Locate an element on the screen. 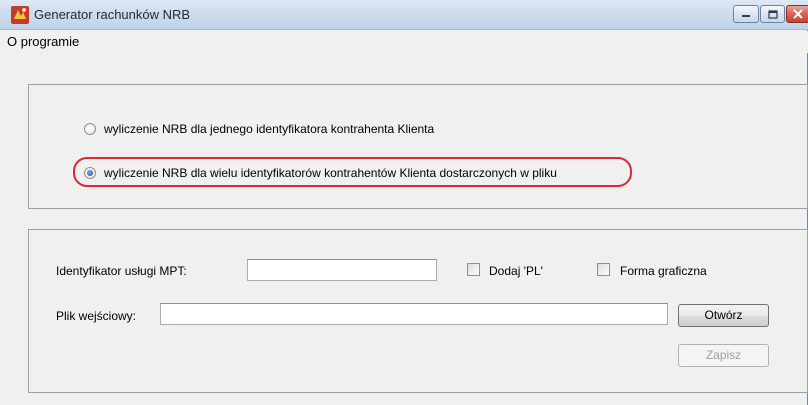 The image size is (808, 405). save-button: Zapisz is located at coordinates (723, 355).